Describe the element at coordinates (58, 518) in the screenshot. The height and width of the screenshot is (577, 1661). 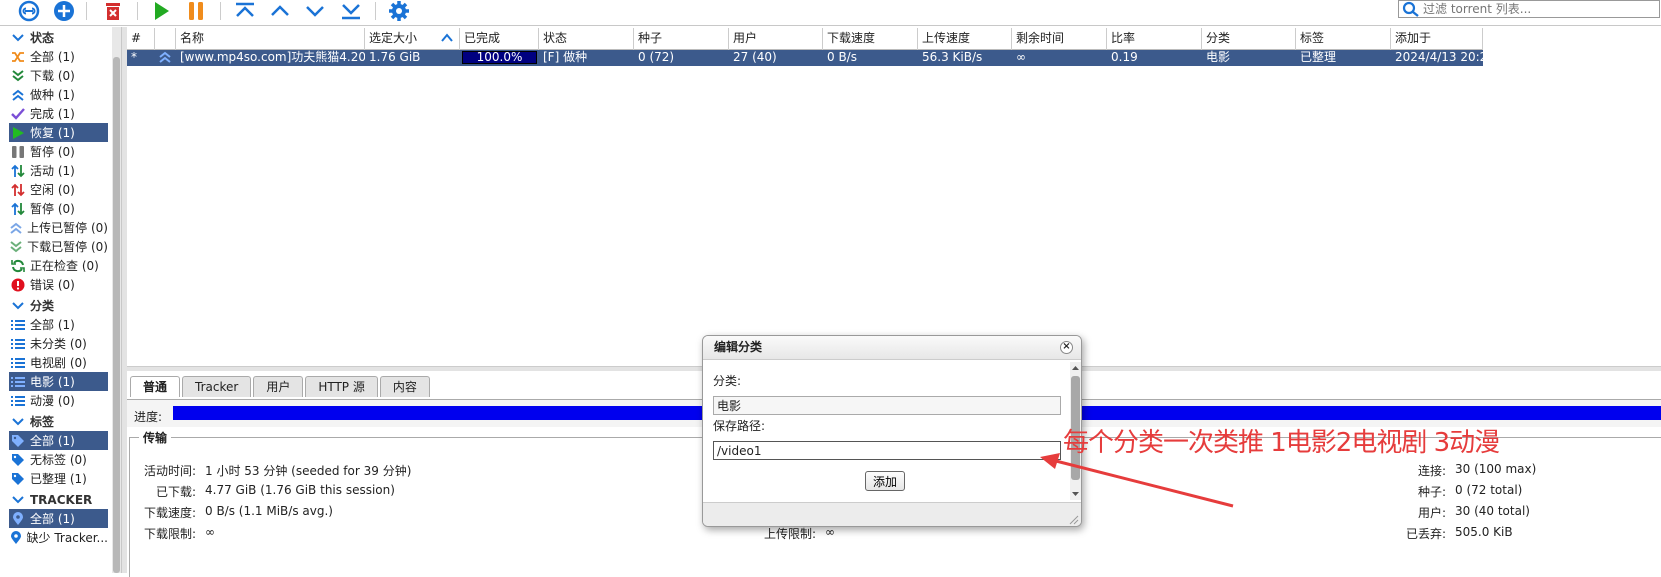
I see `tracker-all: 全部 (1)` at that location.